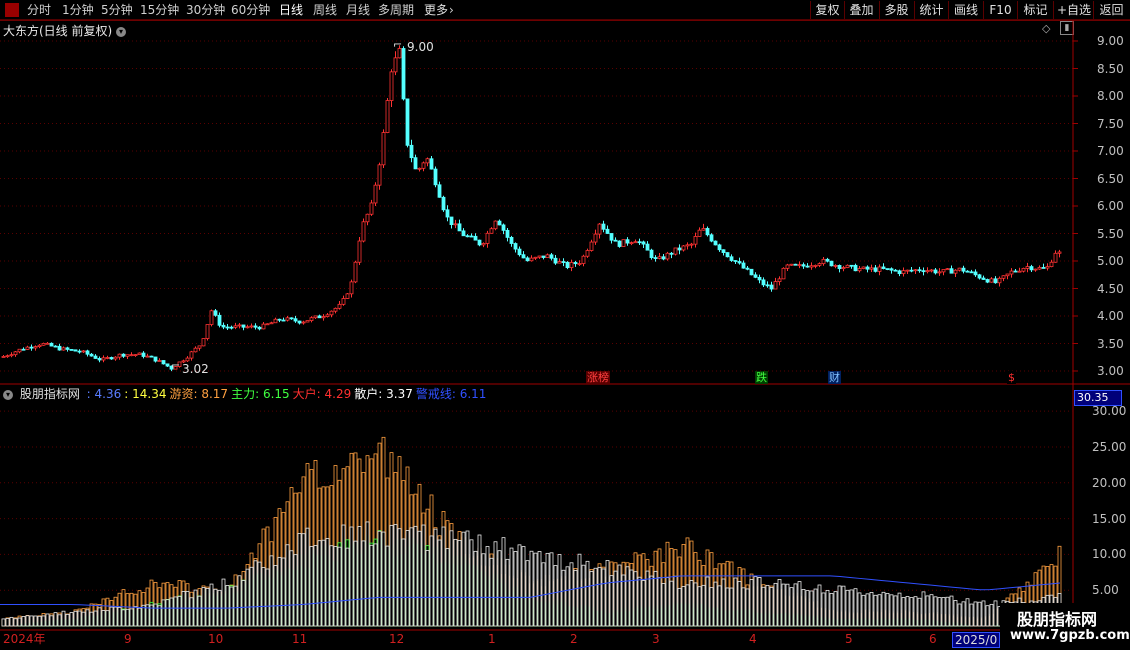 The height and width of the screenshot is (650, 1130). I want to click on price-tick-label: 4.00, so click(1110, 316).